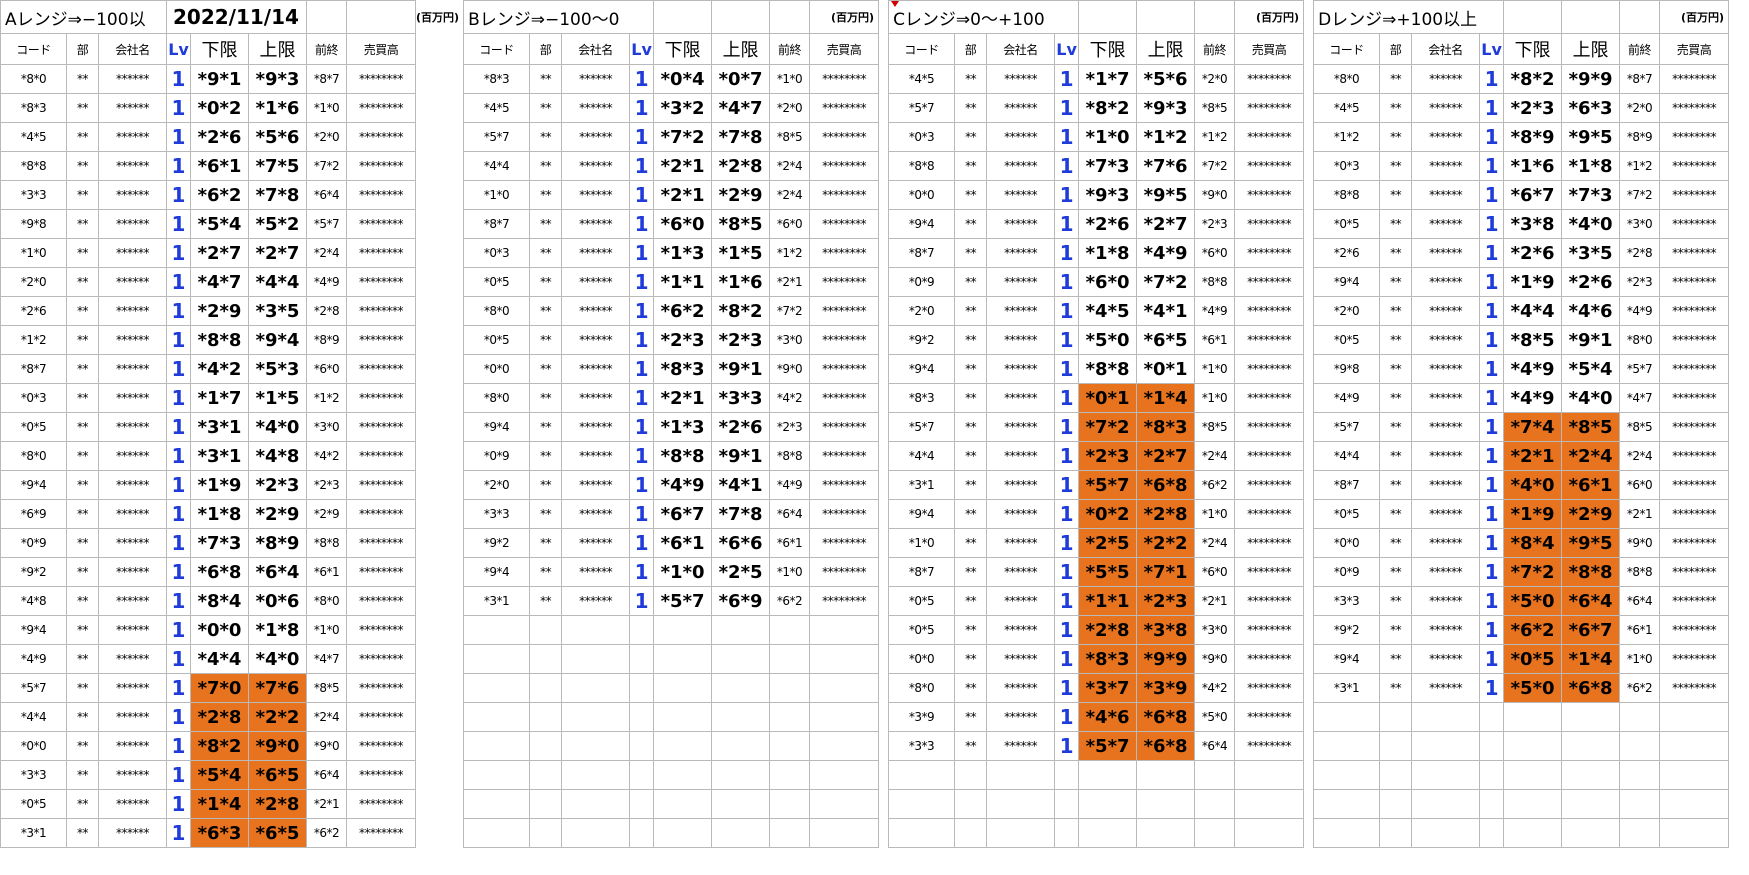  I want to click on col-header-sales: 売買高, so click(381, 49).